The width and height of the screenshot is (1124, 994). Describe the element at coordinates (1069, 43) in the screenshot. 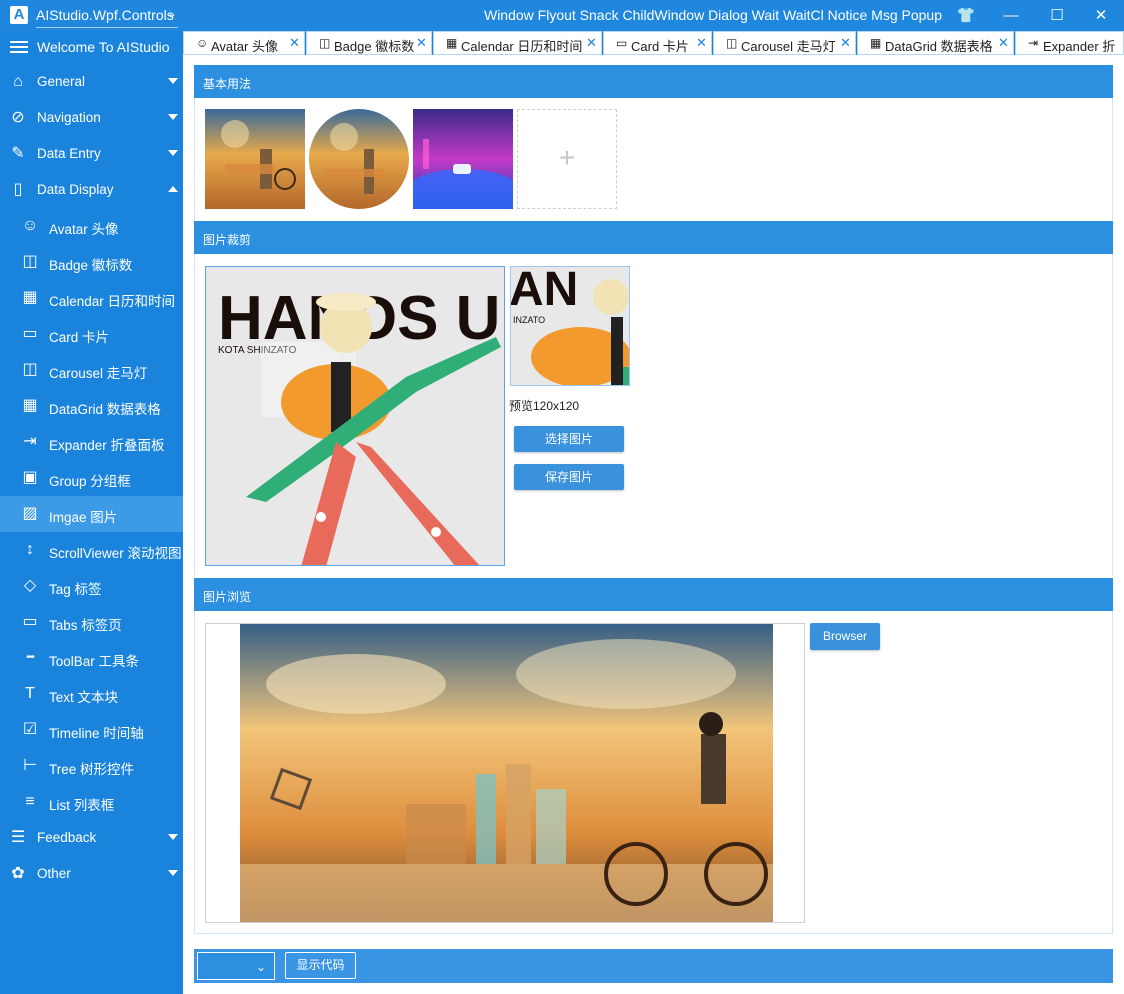

I see `tab-expander: ⇥ Expander 折` at that location.